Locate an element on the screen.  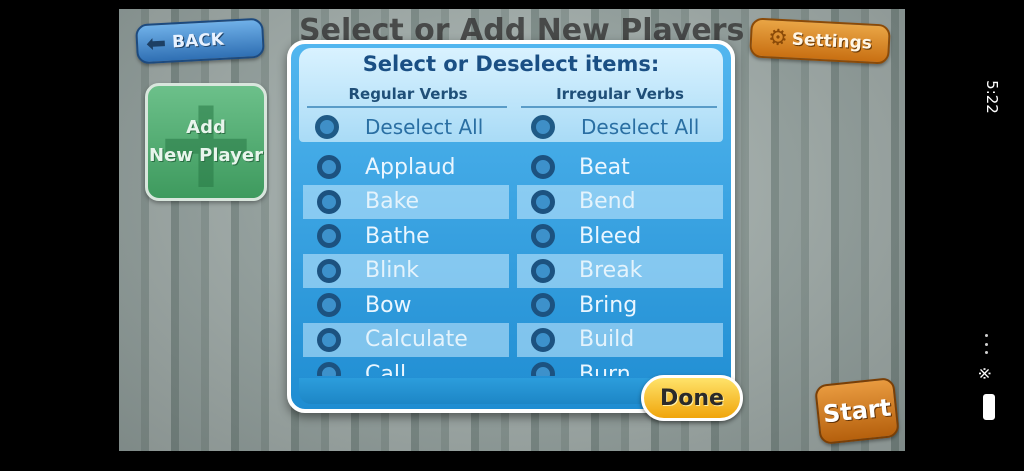
back-arrow-icon: ⬅ is located at coordinates (156, 43).